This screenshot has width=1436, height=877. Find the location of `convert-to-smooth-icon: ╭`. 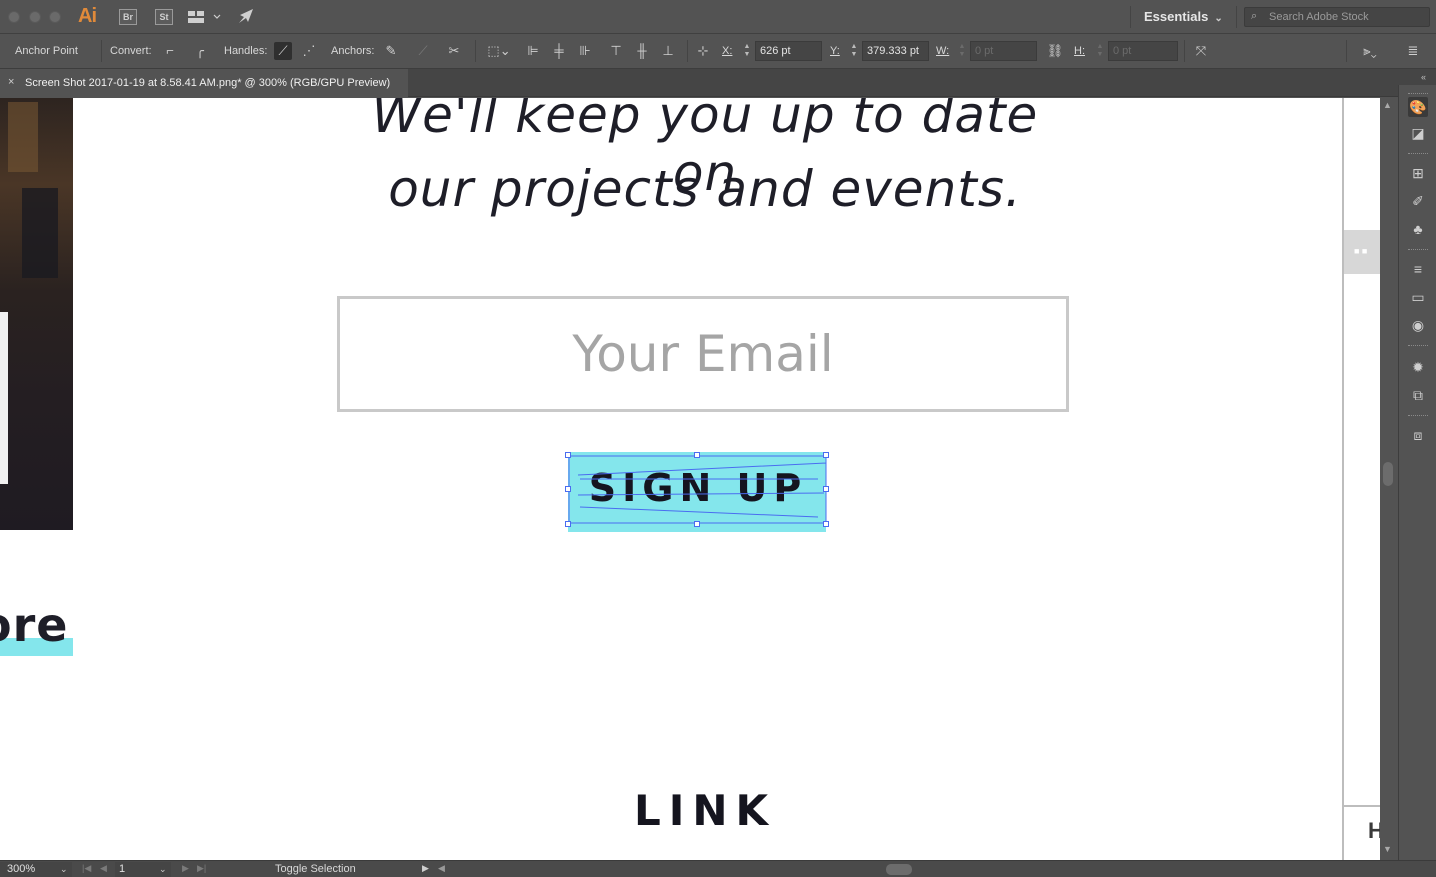

convert-to-smooth-icon: ╭ is located at coordinates (200, 51).